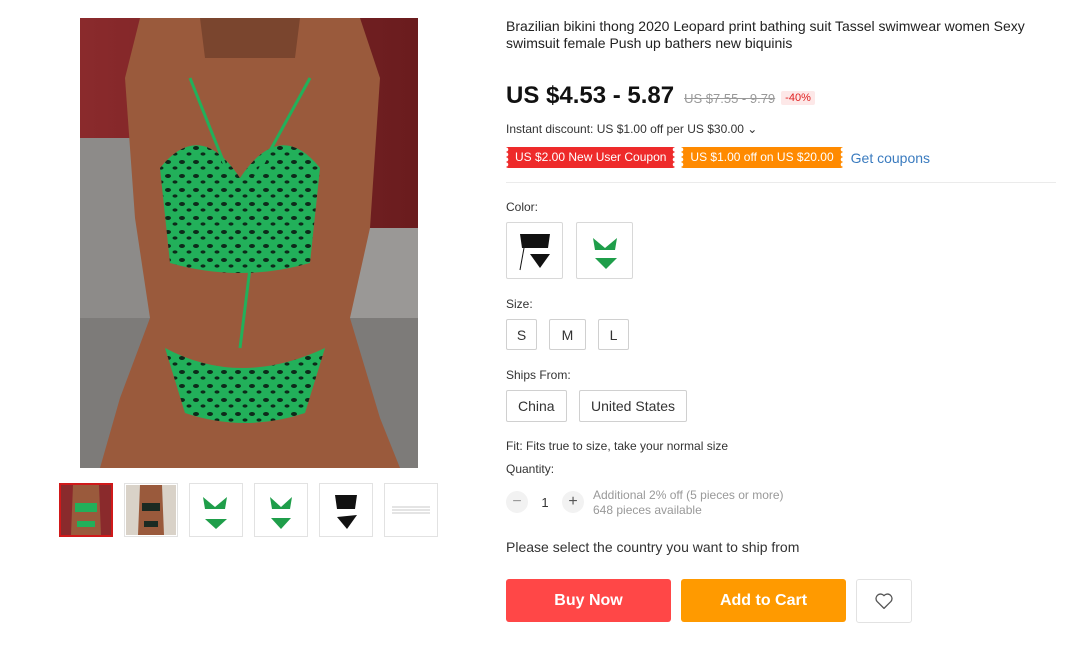 This screenshot has height=646, width=1067. Describe the element at coordinates (538, 375) in the screenshot. I see `ships-from-label: Ships From:` at that location.